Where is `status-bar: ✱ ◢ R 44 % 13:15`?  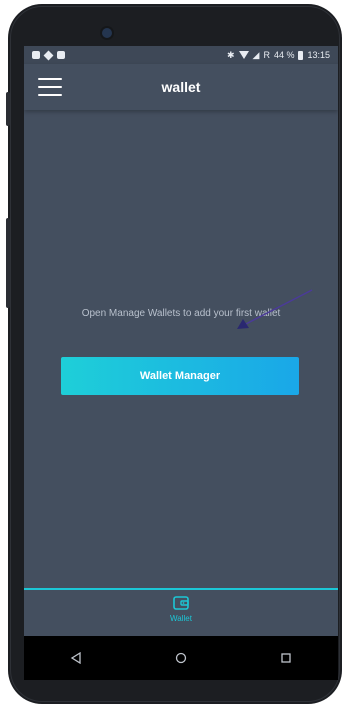
status-bar: ✱ ◢ R 44 % 13:15 is located at coordinates (181, 55).